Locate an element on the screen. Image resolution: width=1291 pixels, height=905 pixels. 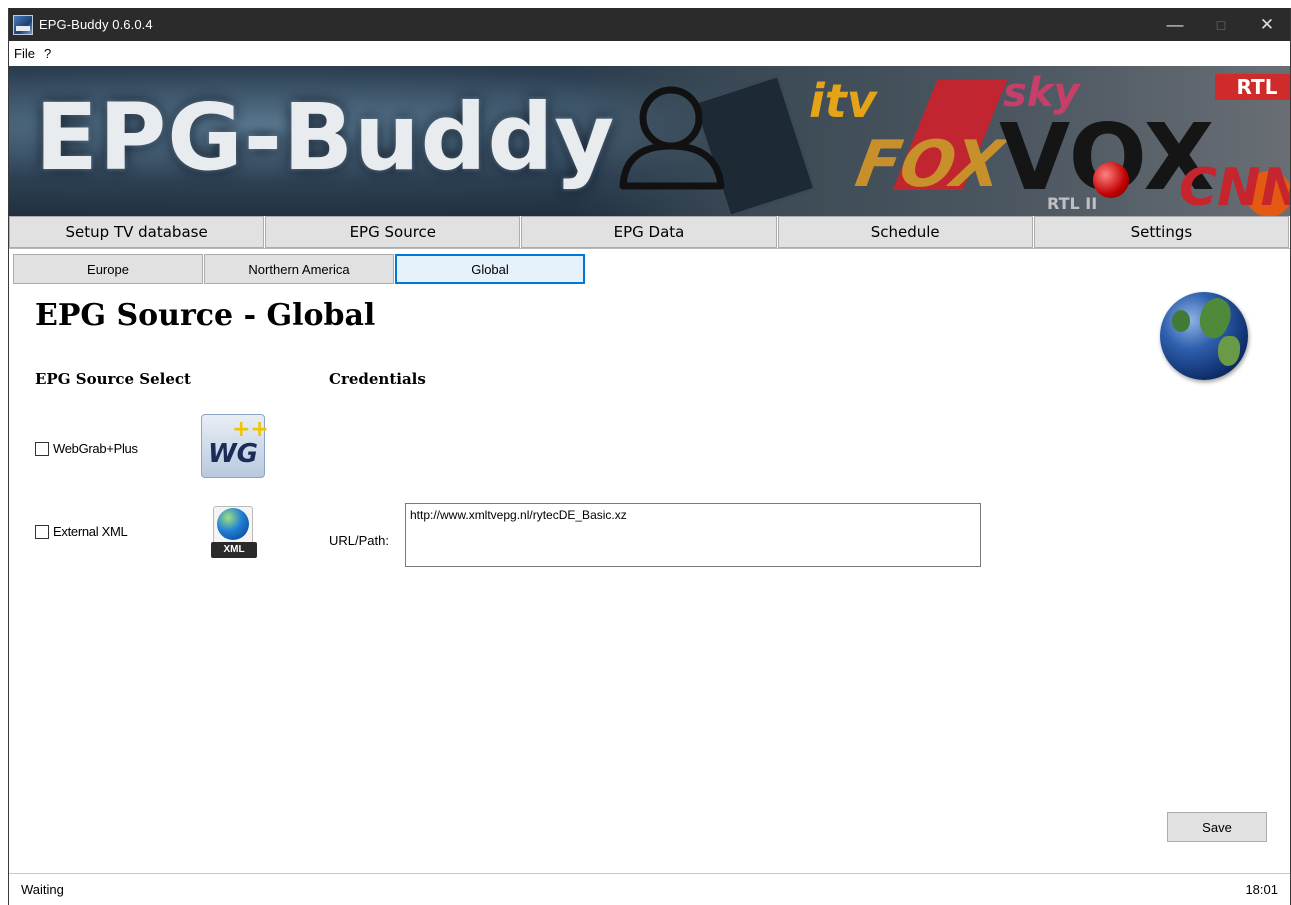
status-bar: Waiting 18:01 is located at coordinates (649, 889).